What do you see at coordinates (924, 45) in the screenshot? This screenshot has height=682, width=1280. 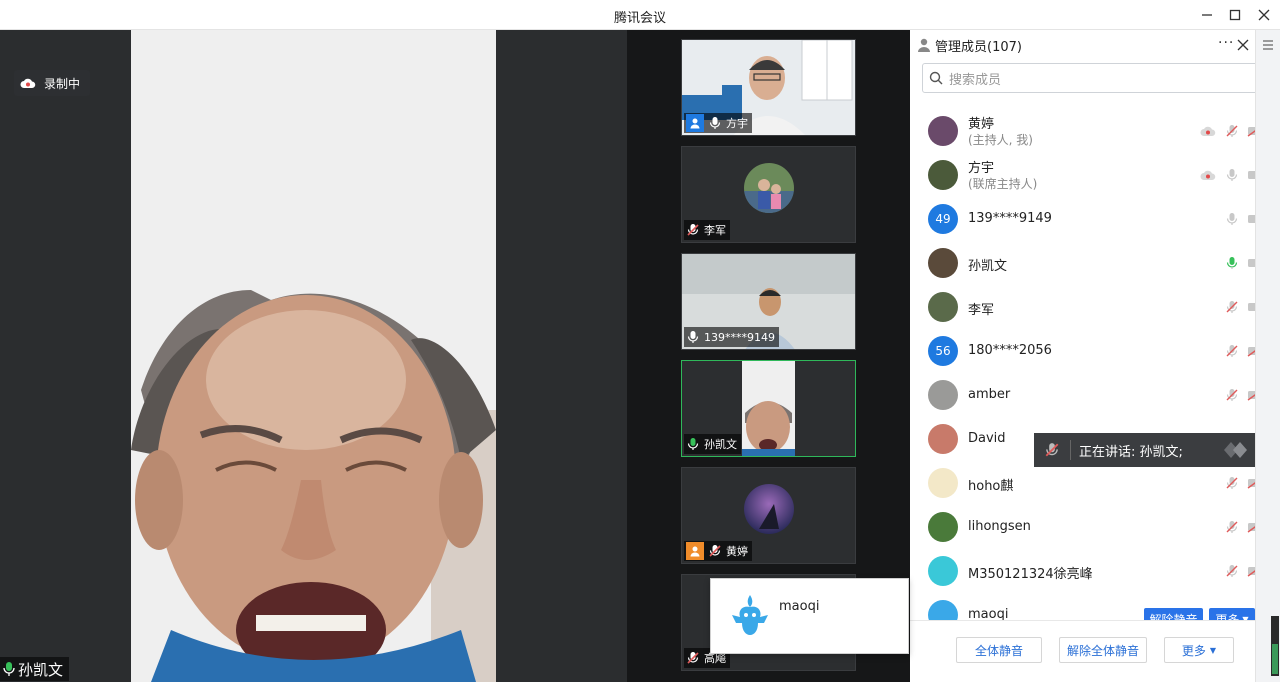 I see `members-icon` at bounding box center [924, 45].